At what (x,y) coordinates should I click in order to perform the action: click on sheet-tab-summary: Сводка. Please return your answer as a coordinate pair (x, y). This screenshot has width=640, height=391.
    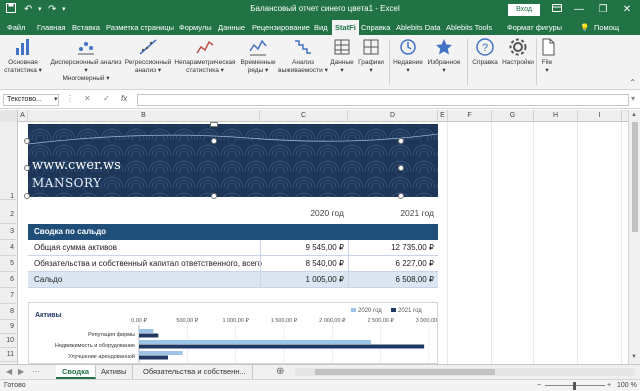
    Looking at the image, I should click on (76, 372).